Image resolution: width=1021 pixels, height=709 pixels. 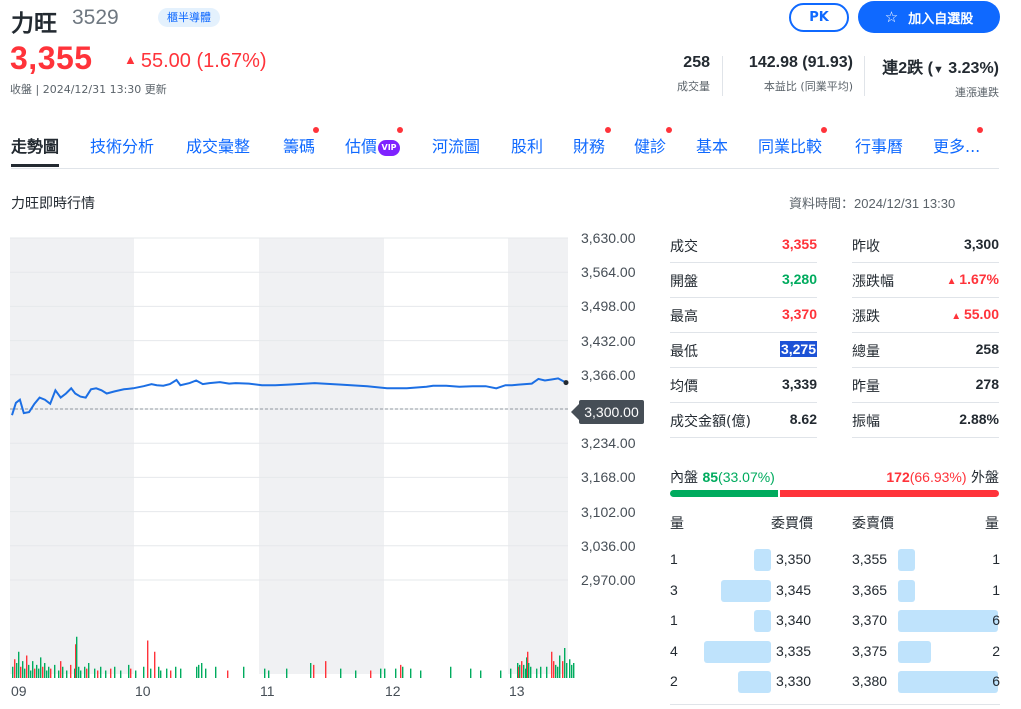 I want to click on pk-button: PK, so click(x=819, y=17).